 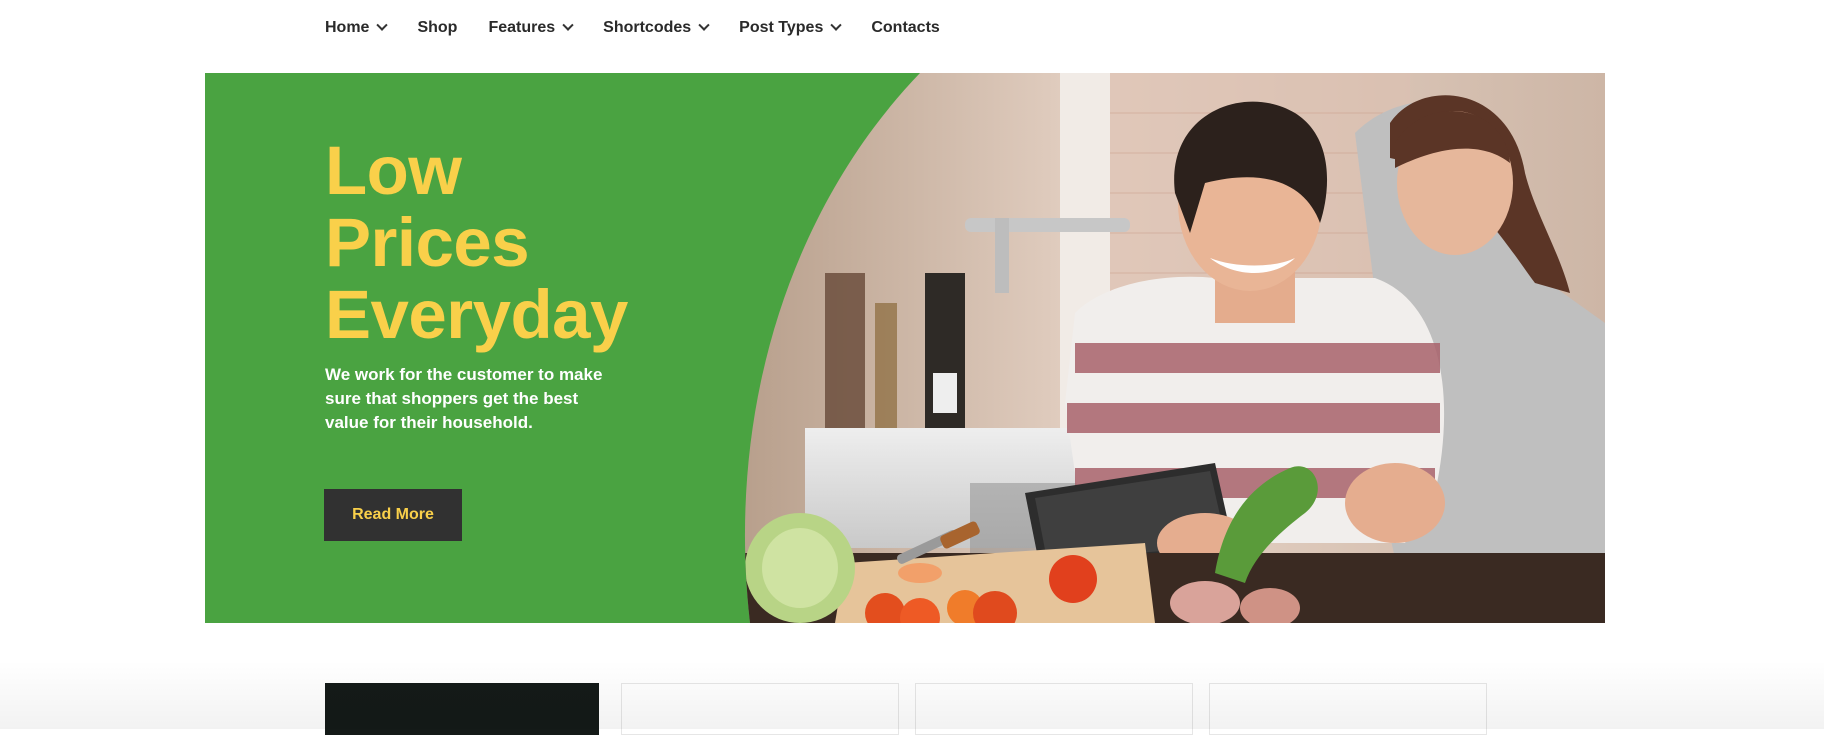 What do you see at coordinates (522, 27) in the screenshot?
I see `nav-item-label: Features` at bounding box center [522, 27].